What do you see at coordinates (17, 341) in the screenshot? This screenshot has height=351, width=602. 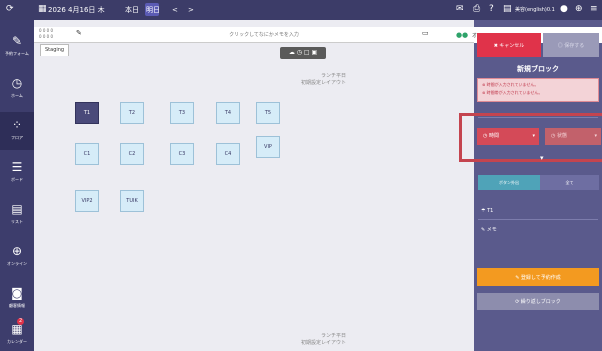 I see `sidebar-item-label: カレンダー` at bounding box center [17, 341].